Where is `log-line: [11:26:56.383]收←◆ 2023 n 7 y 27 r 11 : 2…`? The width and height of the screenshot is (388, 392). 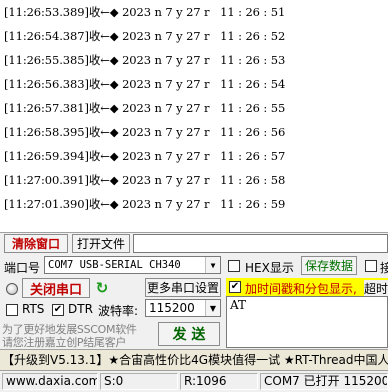 log-line: [11:26:56.383]收←◆ 2023 n 7 y 27 r 11 : 2… is located at coordinates (145, 84).